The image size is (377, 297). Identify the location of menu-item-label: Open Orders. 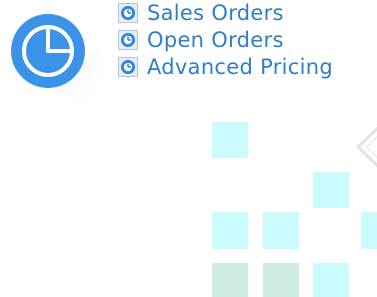
(215, 40).